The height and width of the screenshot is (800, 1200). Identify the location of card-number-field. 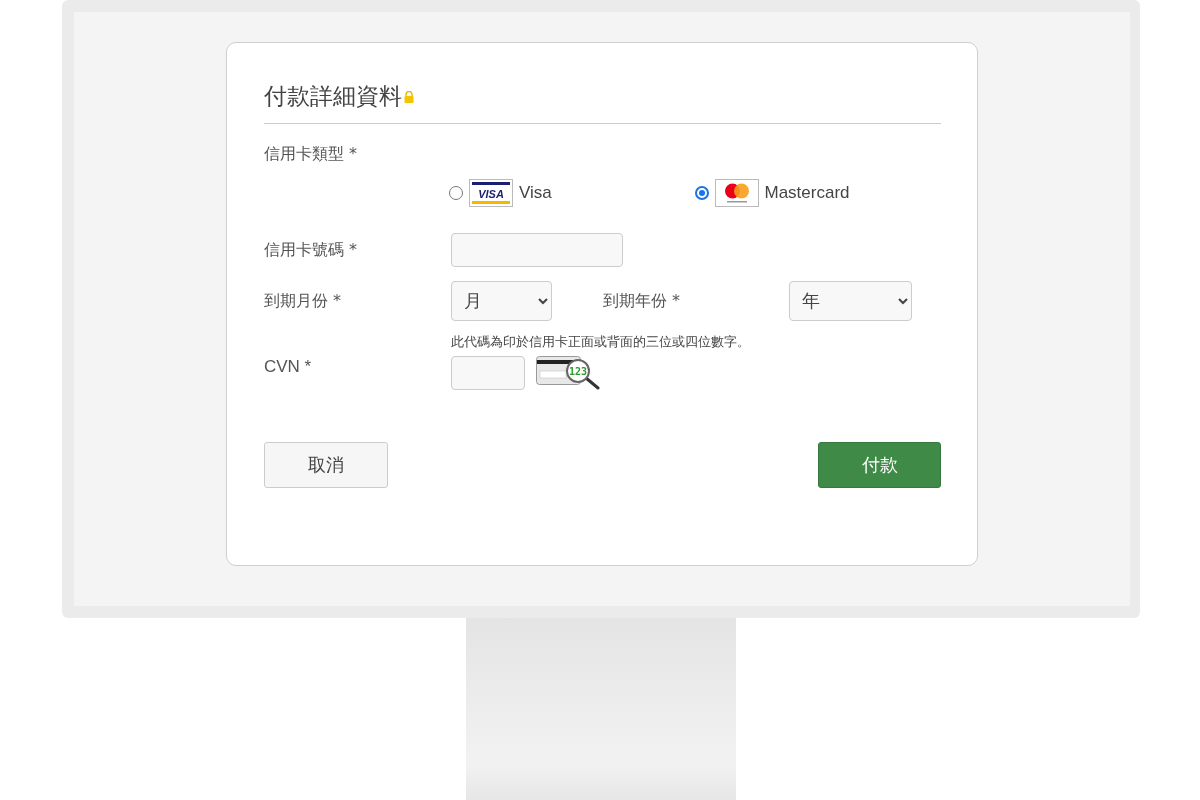
(537, 250).